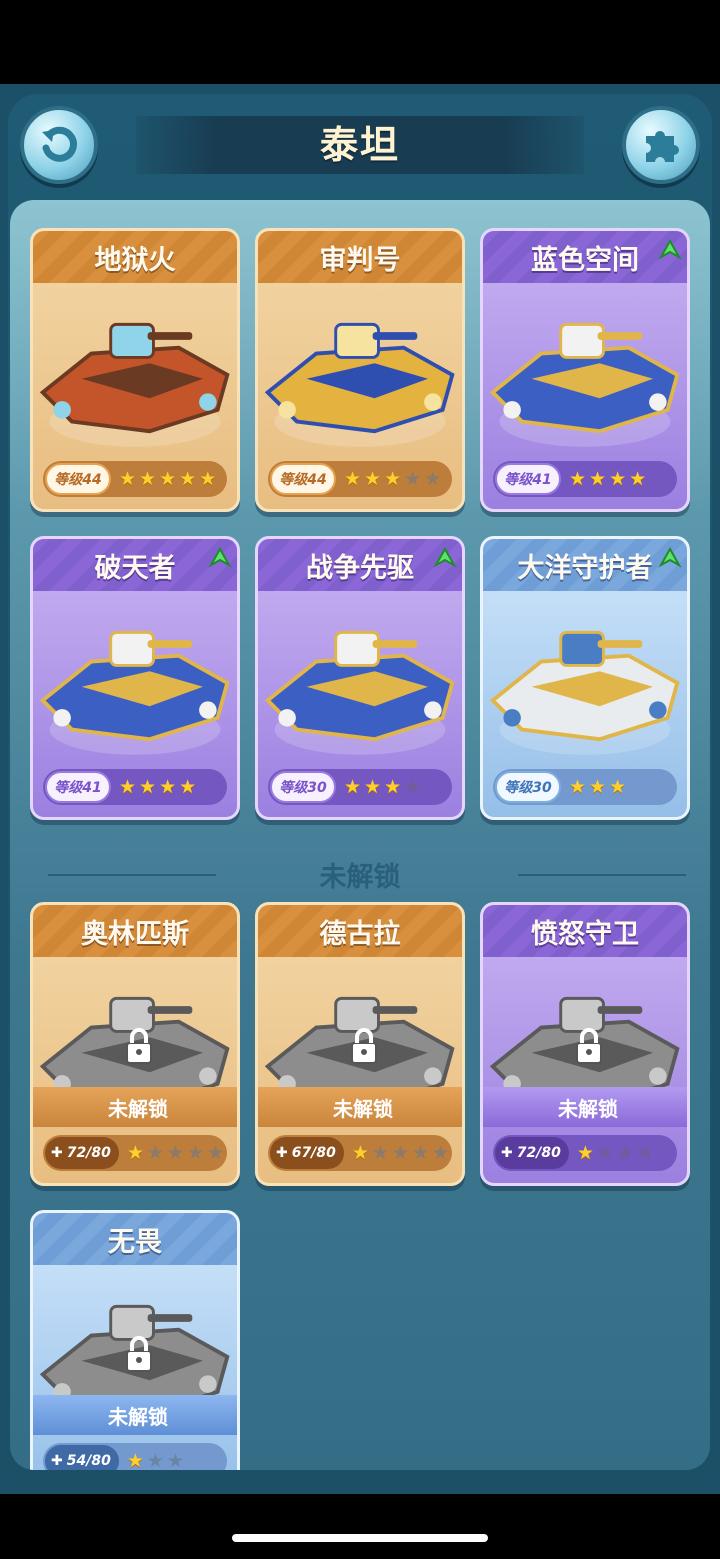  What do you see at coordinates (602, 875) in the screenshot?
I see `section-divider-right` at bounding box center [602, 875].